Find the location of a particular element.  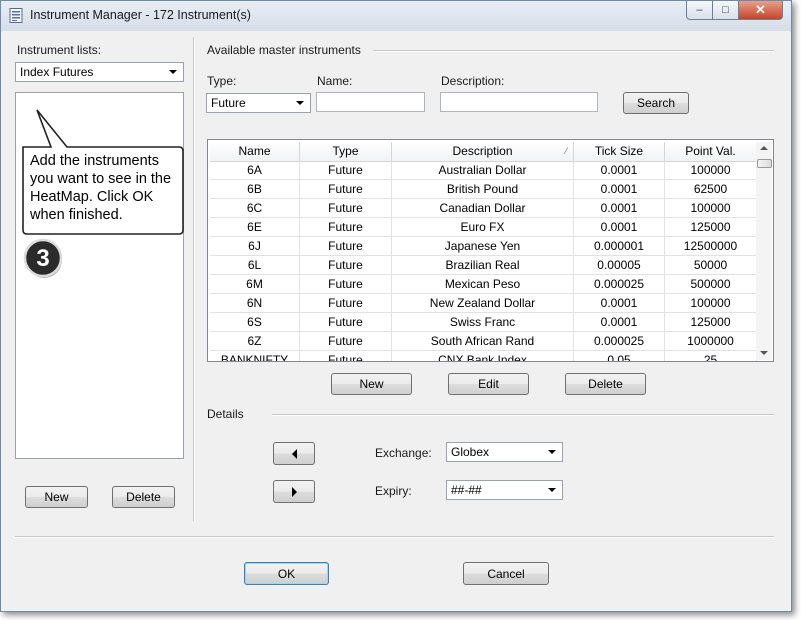

cell-description: Euro FX is located at coordinates (483, 227).